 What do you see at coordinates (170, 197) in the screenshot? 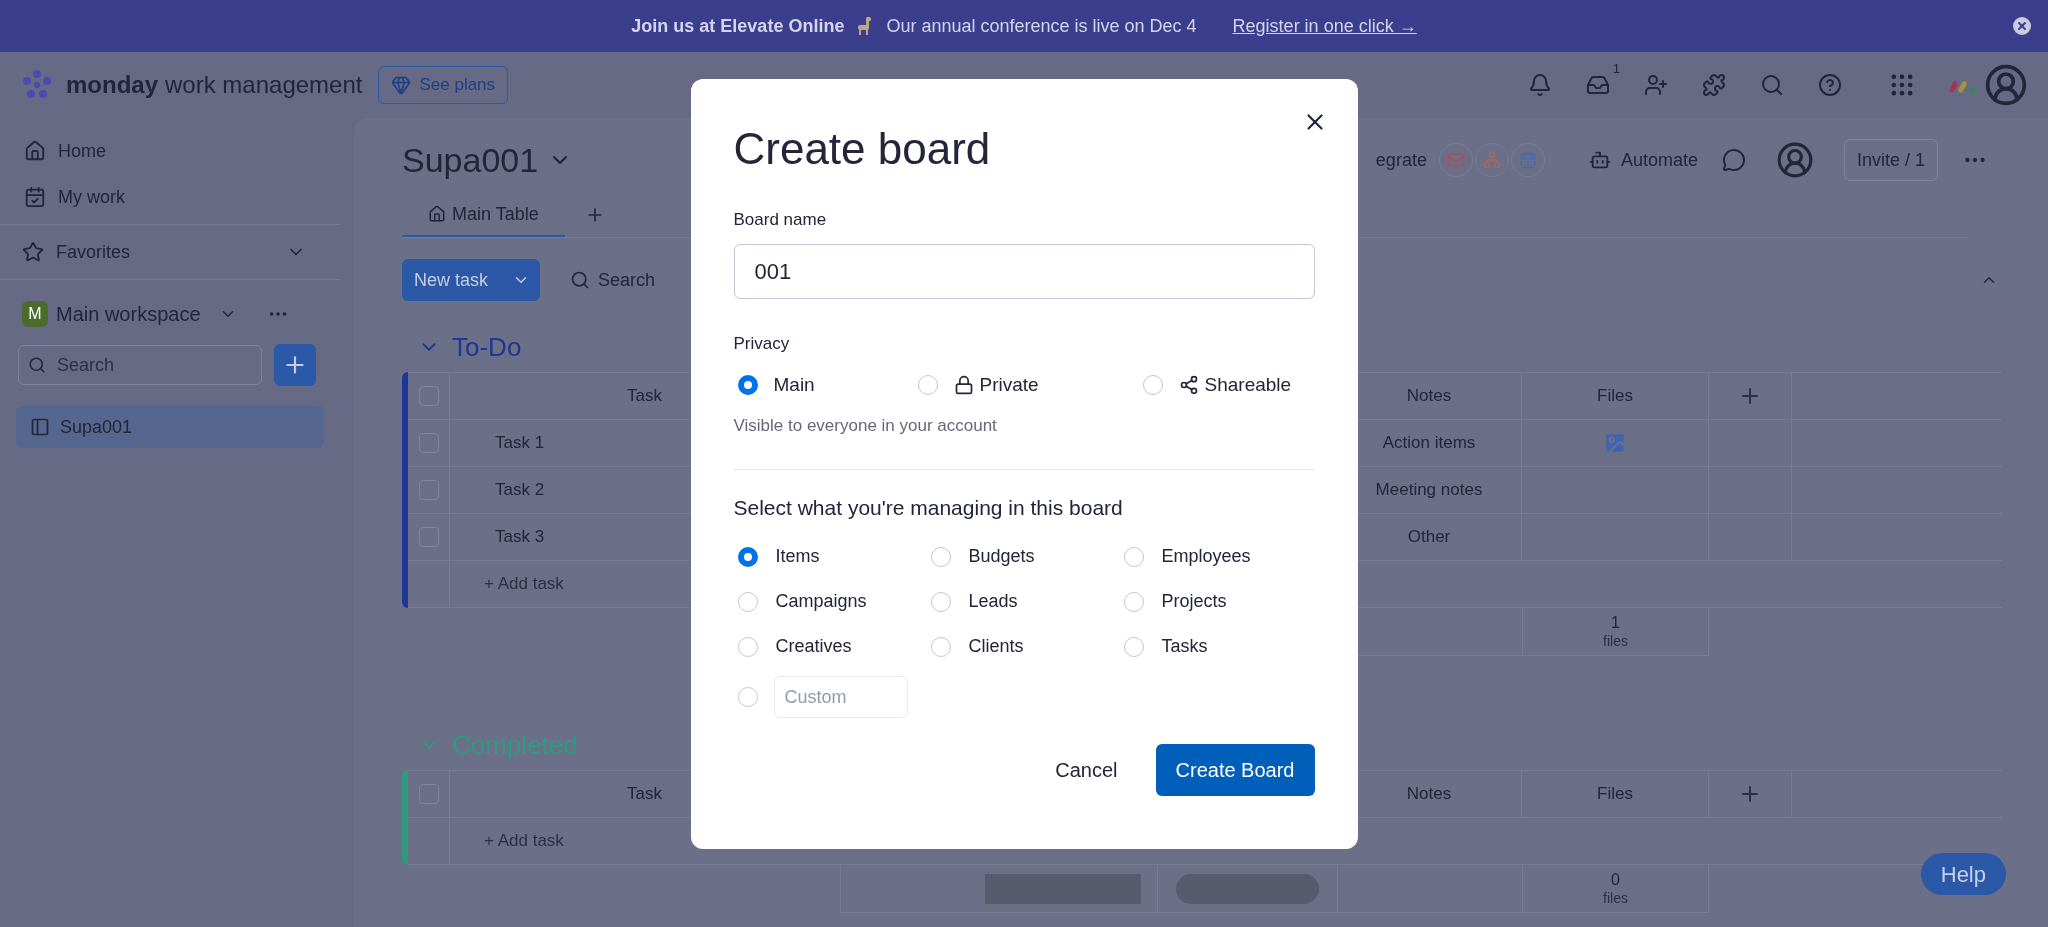
I see `sidebar-item: My work` at bounding box center [170, 197].